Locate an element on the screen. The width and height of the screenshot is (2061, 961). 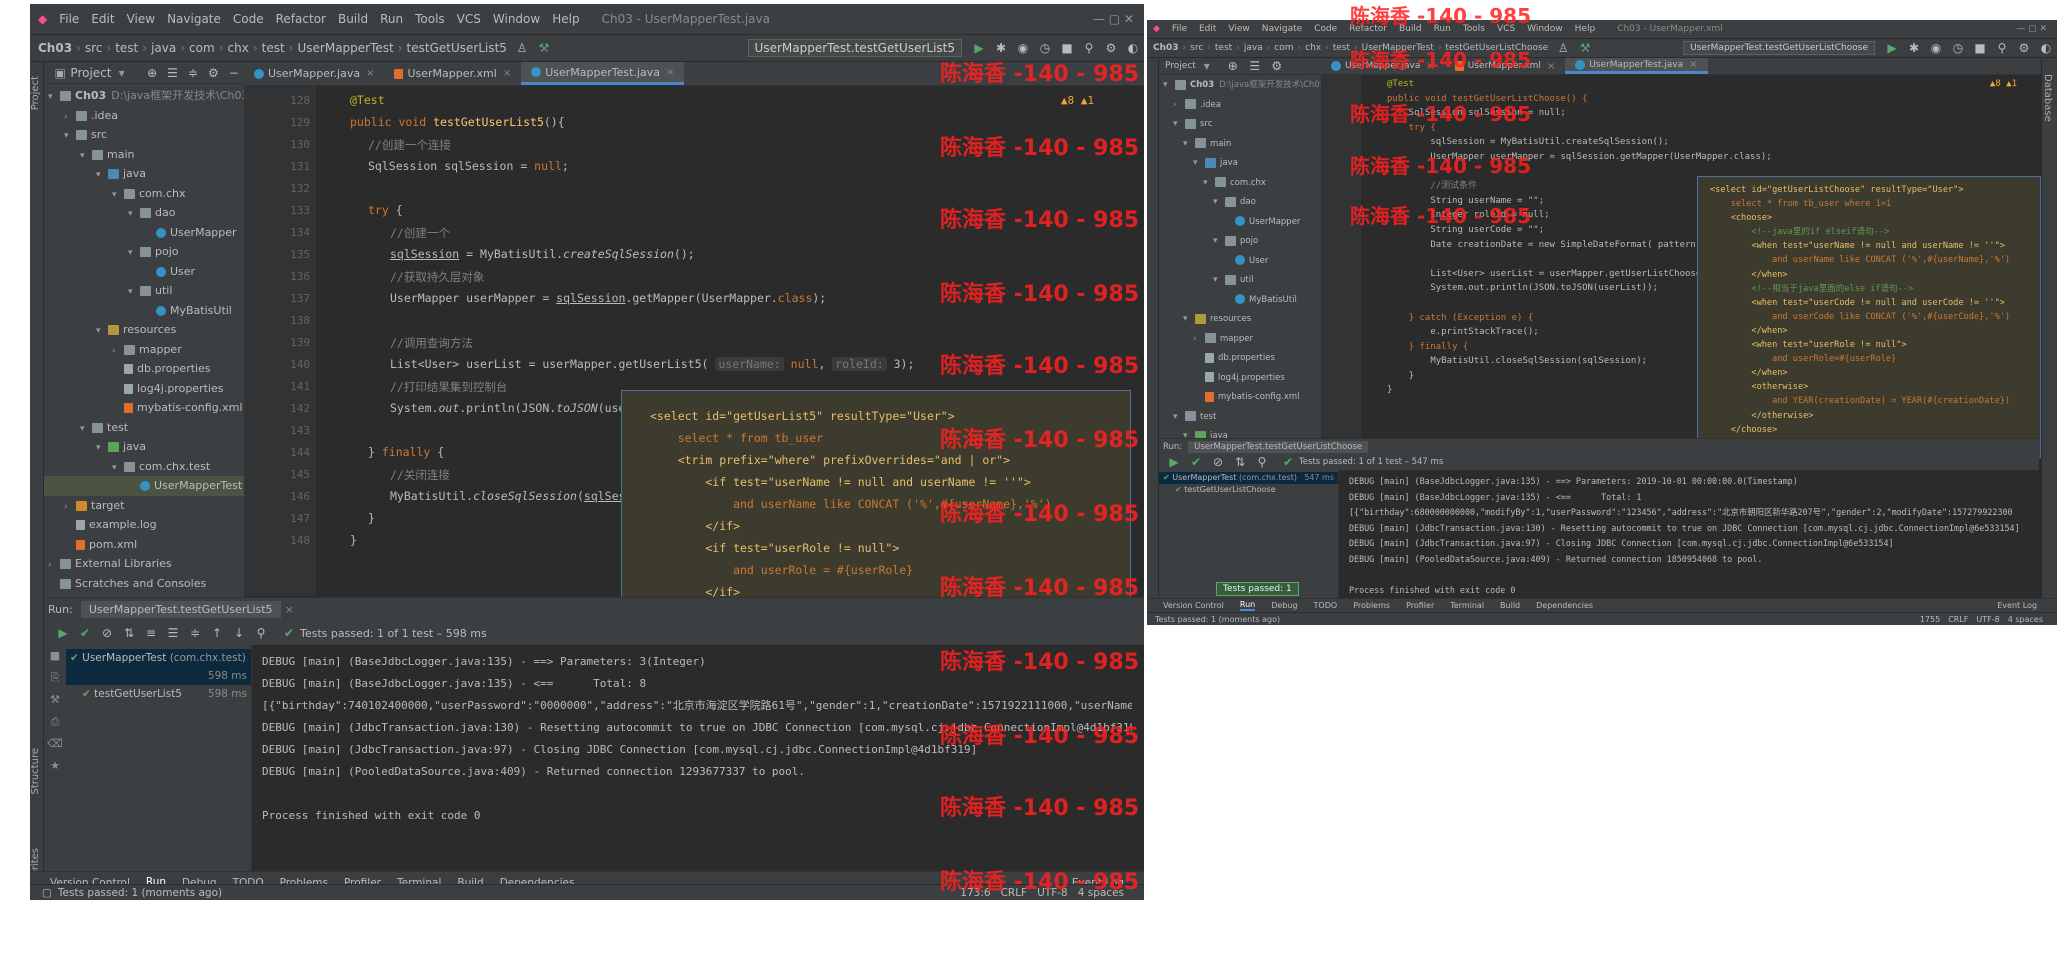
right-project-label: Project is located at coordinates (1180, 66).